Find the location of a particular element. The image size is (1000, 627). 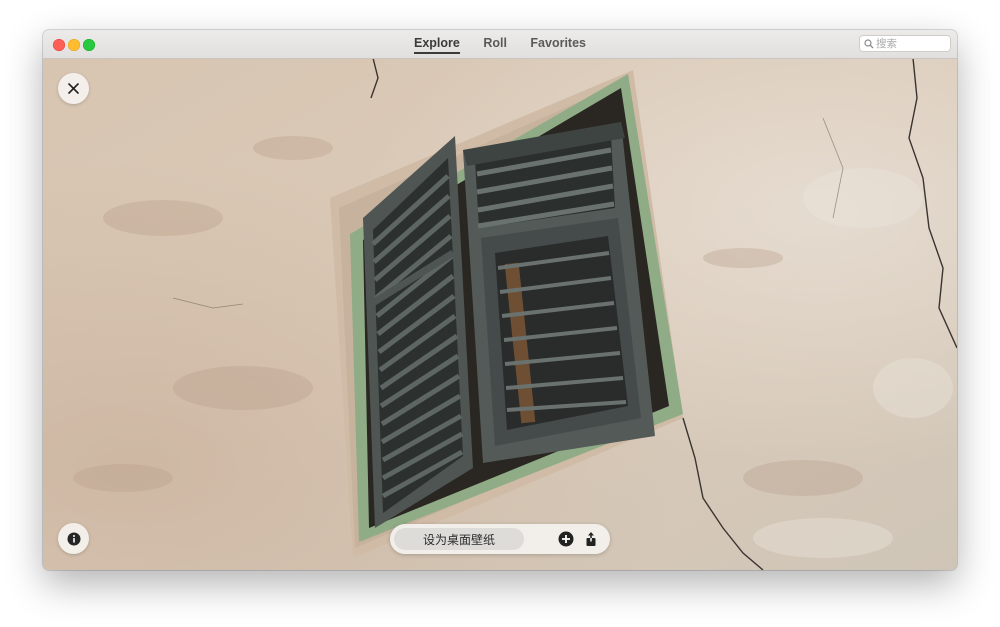

tab-bar: Explore Roll Favorites is located at coordinates (500, 45).